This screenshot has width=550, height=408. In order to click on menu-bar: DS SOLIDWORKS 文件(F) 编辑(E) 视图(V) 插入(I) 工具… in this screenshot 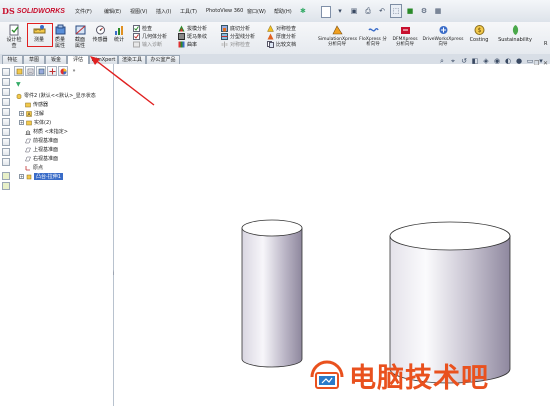, I will do `click(275, 11)`.